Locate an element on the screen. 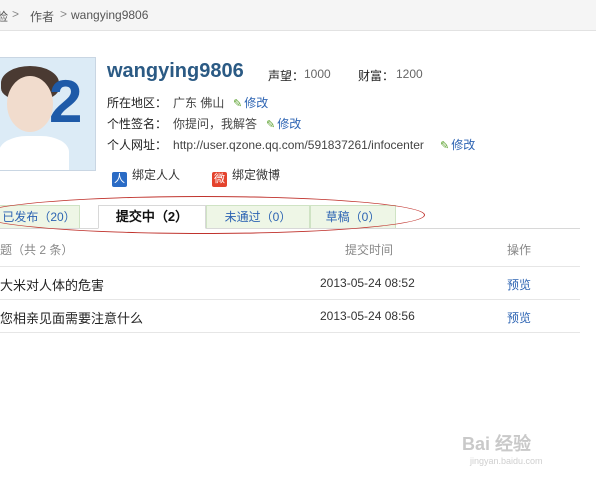  wealth-label: 财富： is located at coordinates (376, 76).